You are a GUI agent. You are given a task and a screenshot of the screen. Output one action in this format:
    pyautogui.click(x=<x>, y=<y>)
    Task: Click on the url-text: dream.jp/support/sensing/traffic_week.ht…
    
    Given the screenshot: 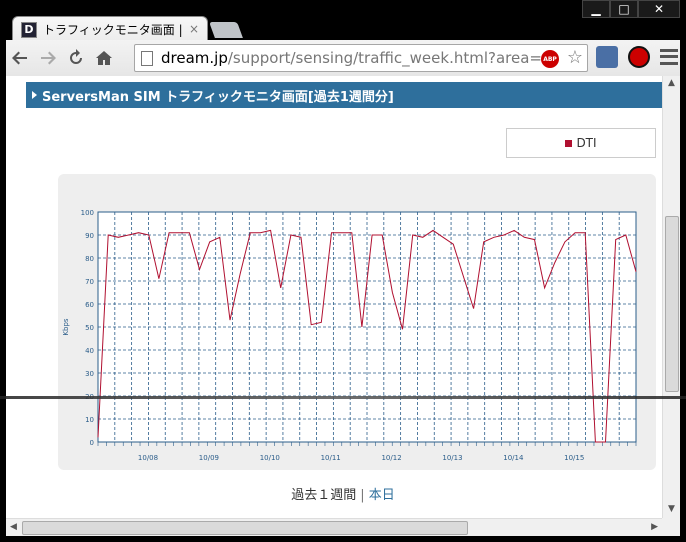 What is the action you would take?
    pyautogui.click(x=354, y=58)
    